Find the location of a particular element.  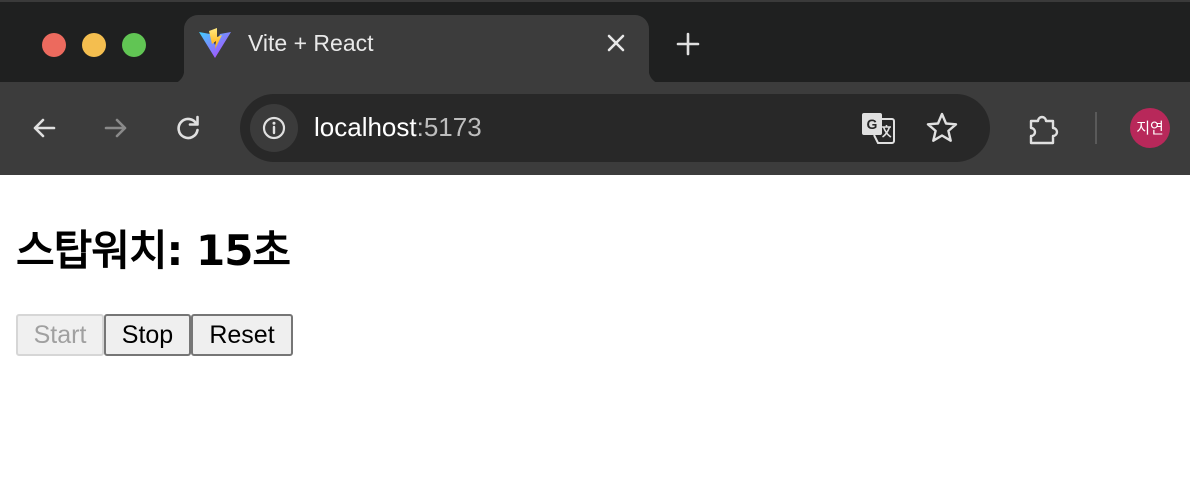

url-port: :5173 is located at coordinates (449, 127).